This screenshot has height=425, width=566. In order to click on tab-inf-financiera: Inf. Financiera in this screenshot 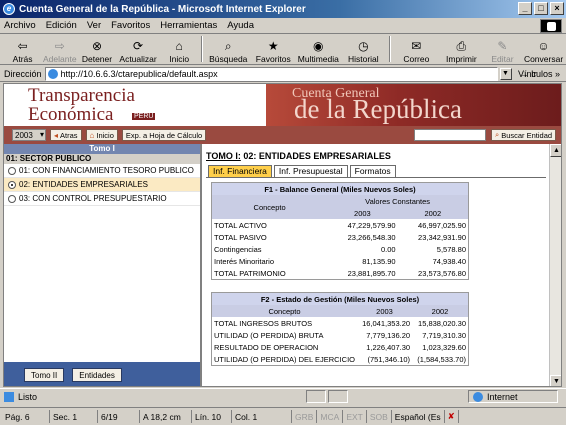, I will do `click(240, 171)`.